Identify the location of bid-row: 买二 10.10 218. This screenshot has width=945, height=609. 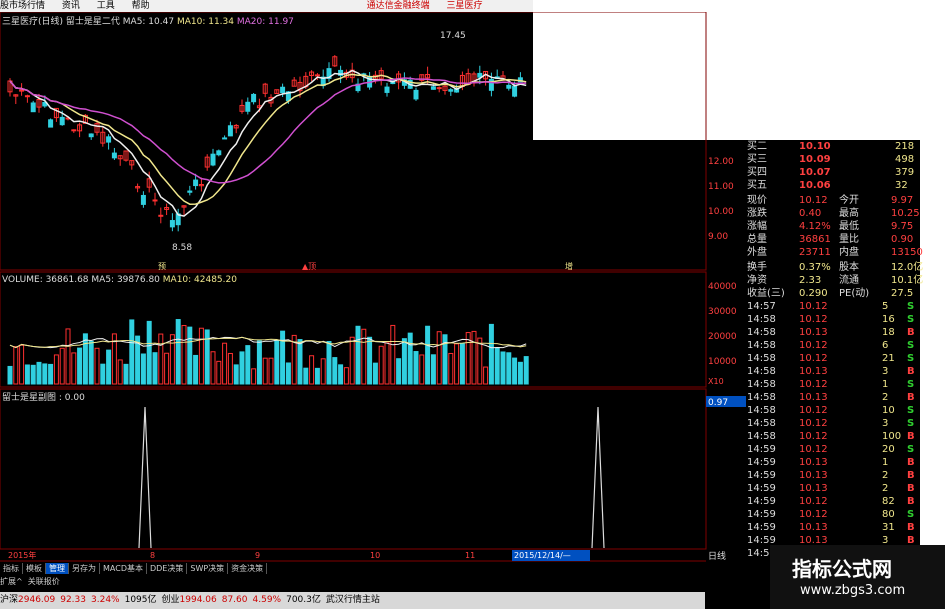
(833, 146).